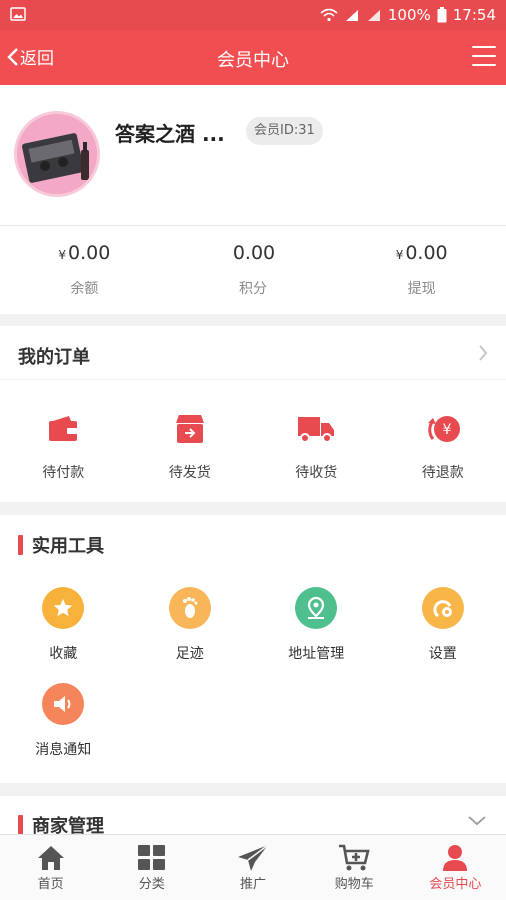 This screenshot has height=900, width=506. I want to click on tool-label: 收藏, so click(63, 654).